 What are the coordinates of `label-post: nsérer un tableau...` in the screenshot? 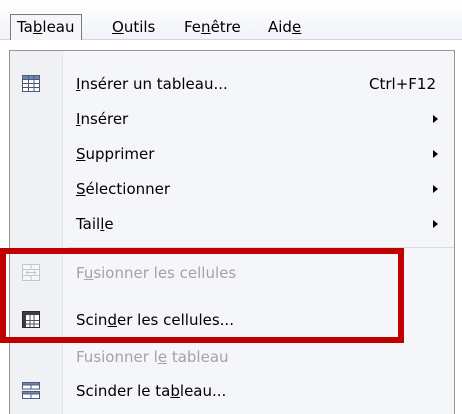 It's located at (154, 84).